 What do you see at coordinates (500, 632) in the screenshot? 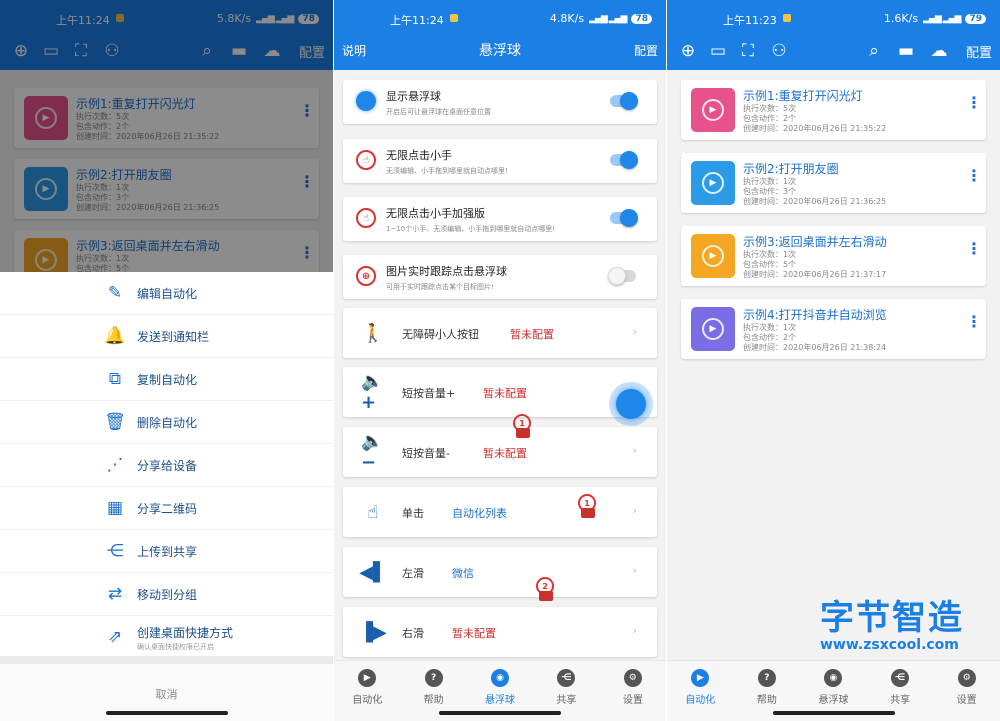
I see `gesture-row: ▐▶ 右滑 暂未配置 ›` at bounding box center [500, 632].